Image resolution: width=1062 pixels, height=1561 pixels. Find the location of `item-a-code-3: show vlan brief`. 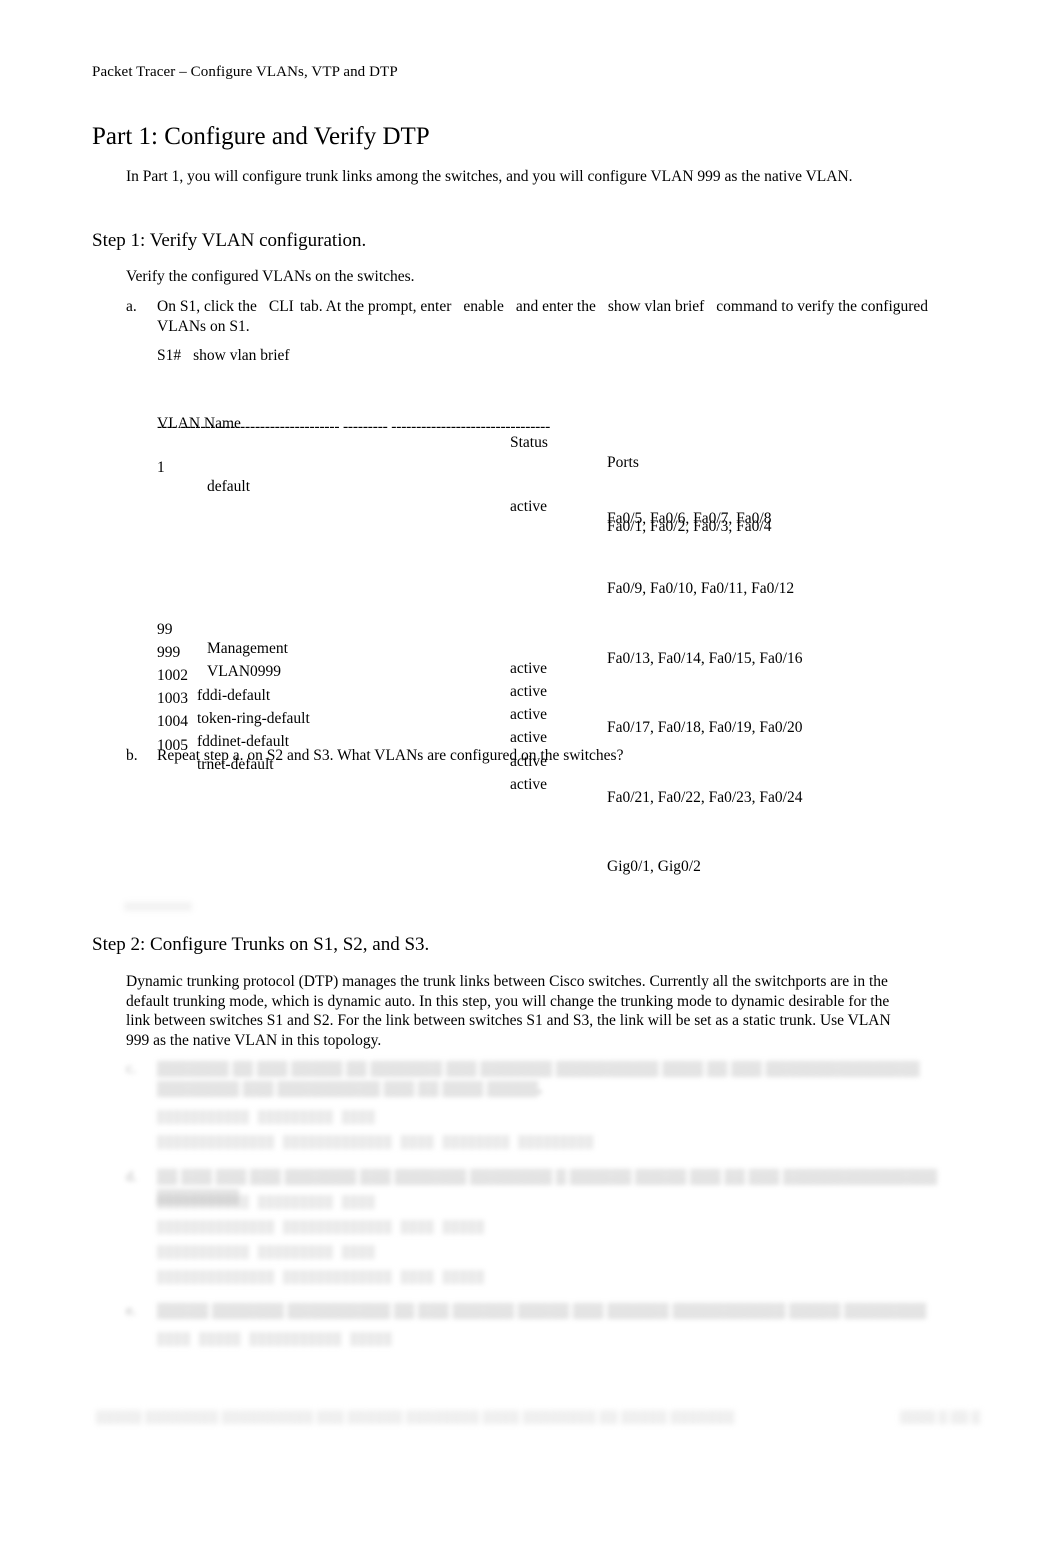

item-a-code-3: show vlan brief is located at coordinates (656, 306).